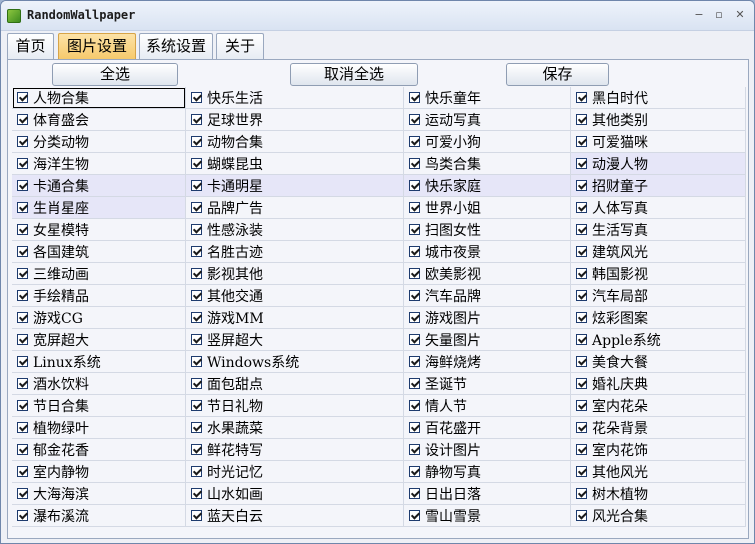 This screenshot has height=544, width=755. Describe the element at coordinates (295, 296) in the screenshot. I see `category-cell: 其他交通` at that location.